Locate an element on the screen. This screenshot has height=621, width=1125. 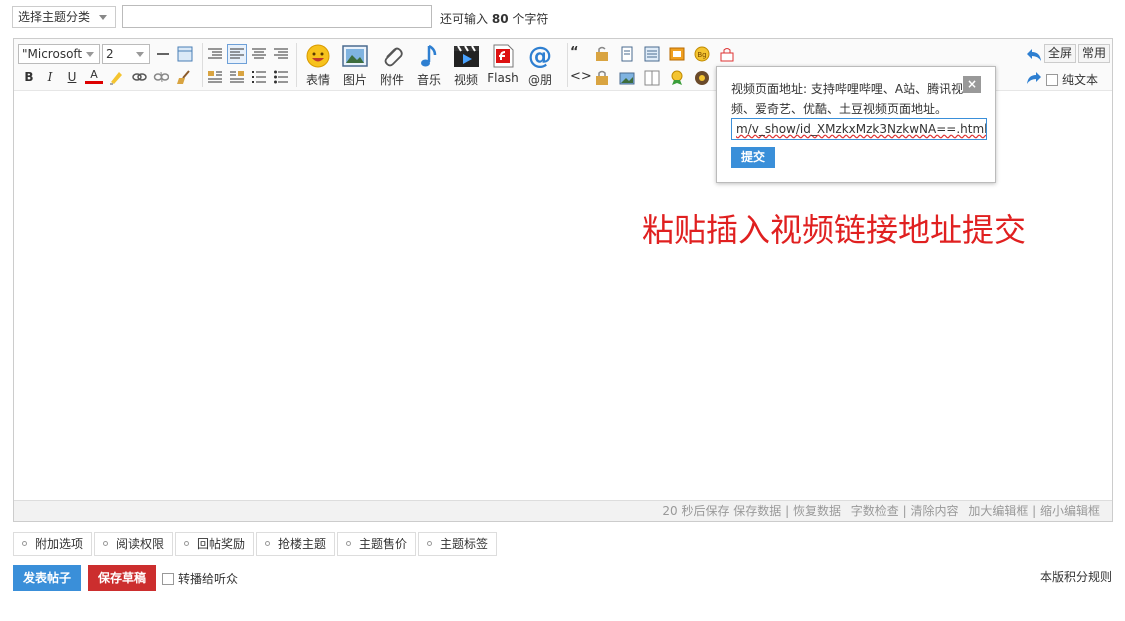
option-tab-price: 主题售价 is located at coordinates (377, 544).